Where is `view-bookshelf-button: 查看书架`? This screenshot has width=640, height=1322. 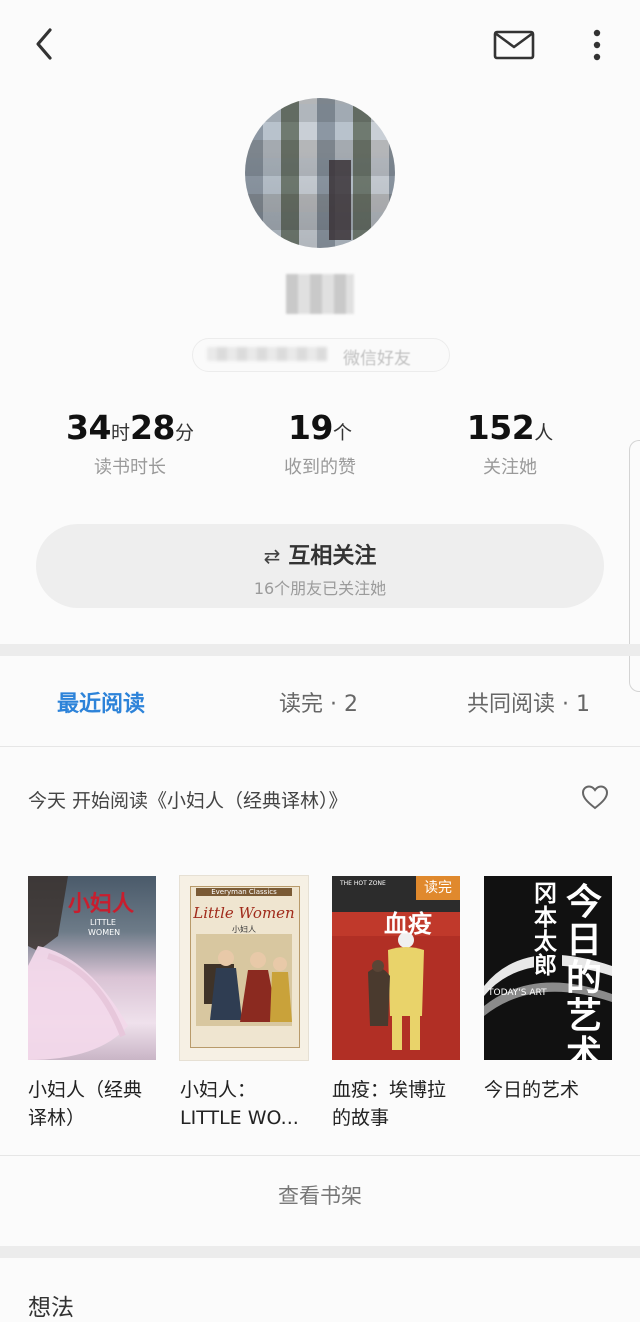 view-bookshelf-button: 查看书架 is located at coordinates (320, 1195).